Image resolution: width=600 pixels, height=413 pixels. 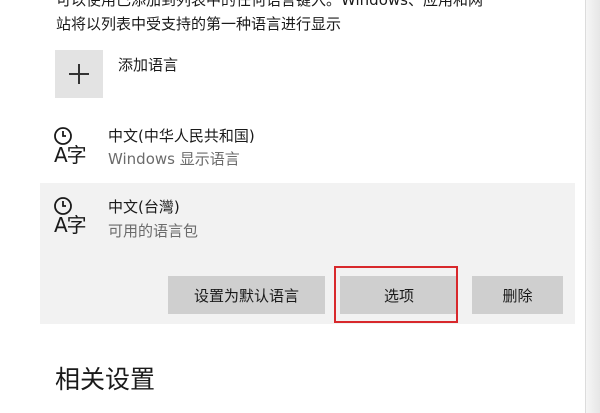 I want to click on description-line-1: 可以使用已添加到列表中的任何语言键入。Windows、应用和网, so click(x=269, y=4).